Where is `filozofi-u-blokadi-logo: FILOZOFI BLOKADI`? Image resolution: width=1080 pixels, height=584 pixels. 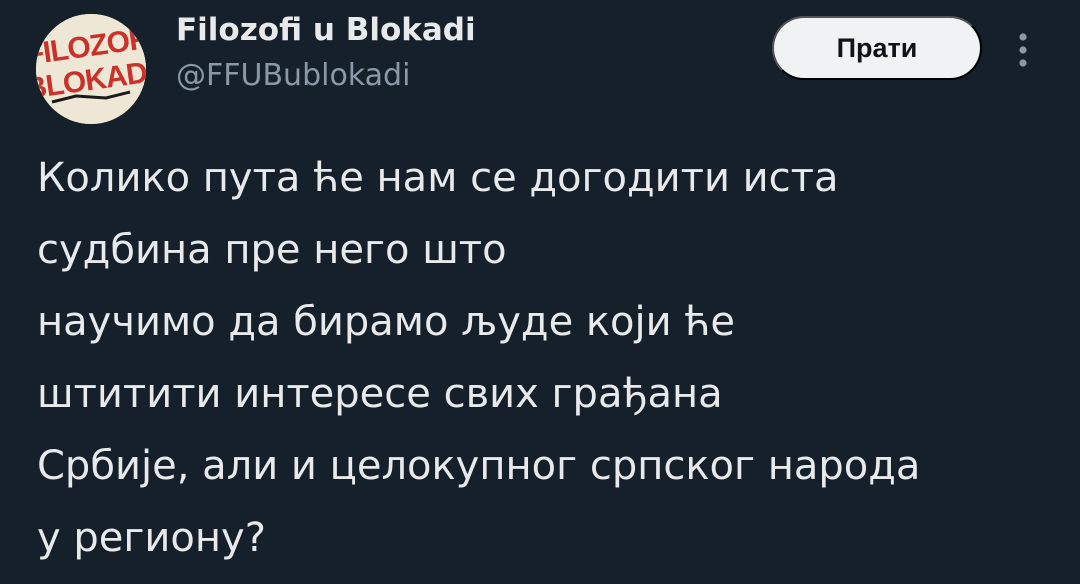 filozofi-u-blokadi-logo: FILOZOFI BLOKADI is located at coordinates (91, 69).